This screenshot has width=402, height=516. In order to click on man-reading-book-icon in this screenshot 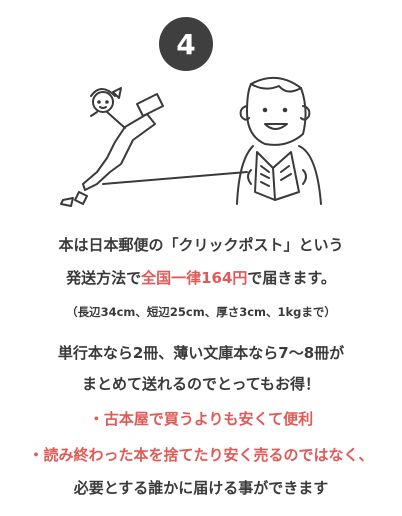, I will do `click(279, 141)`.